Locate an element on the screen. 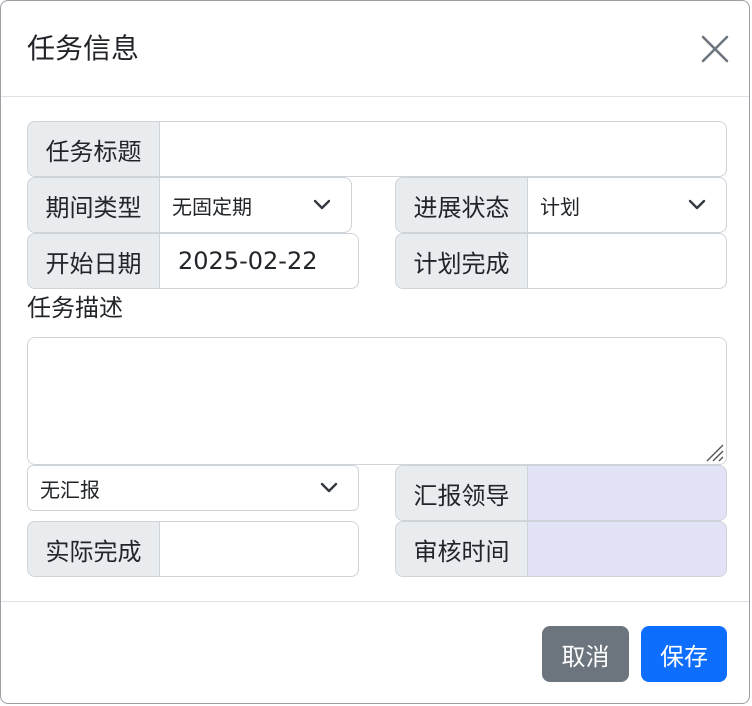 This screenshot has width=752, height=706. actual-completion-group: 实际完成 is located at coordinates (193, 549).